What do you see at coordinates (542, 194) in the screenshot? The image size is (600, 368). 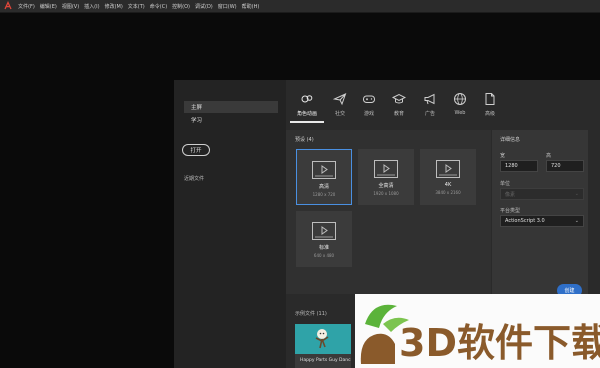 I see `units-select: 像素 ⌄` at bounding box center [542, 194].